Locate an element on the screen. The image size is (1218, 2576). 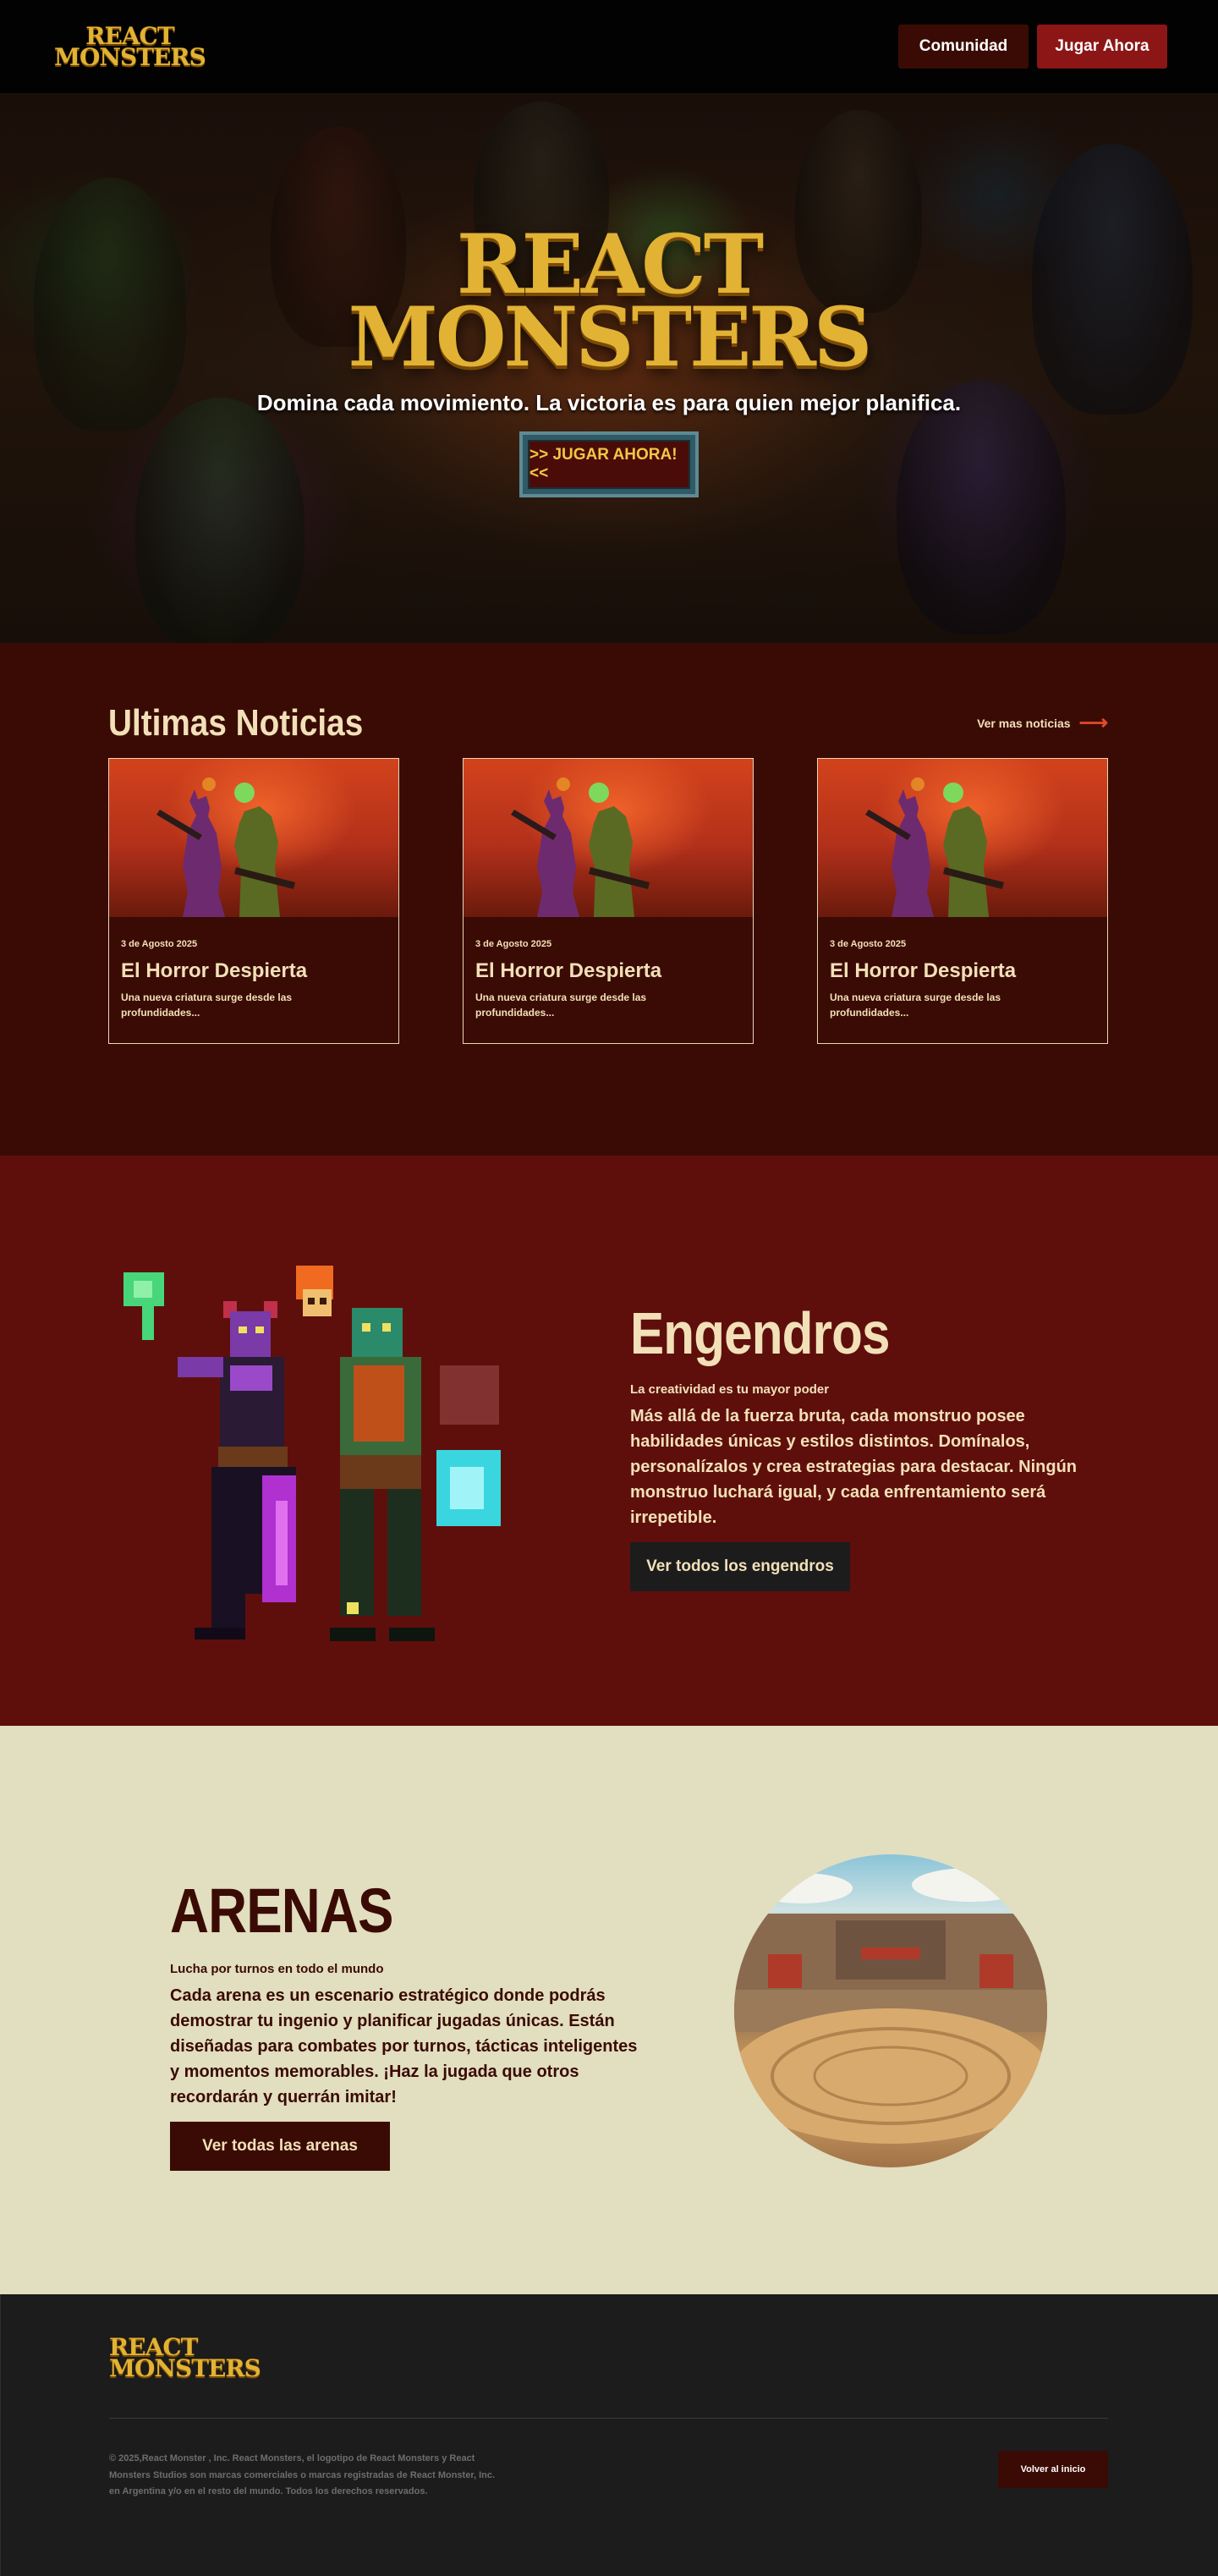
news-header: Ultimas Noticias Ver mas noticias ⟶ is located at coordinates (608, 723).